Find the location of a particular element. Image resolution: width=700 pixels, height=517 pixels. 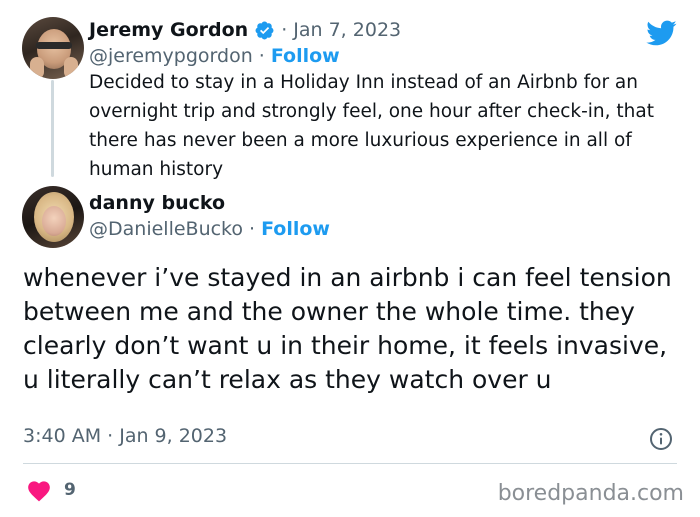

parent-date: Jan 7, 2023 is located at coordinates (347, 30).